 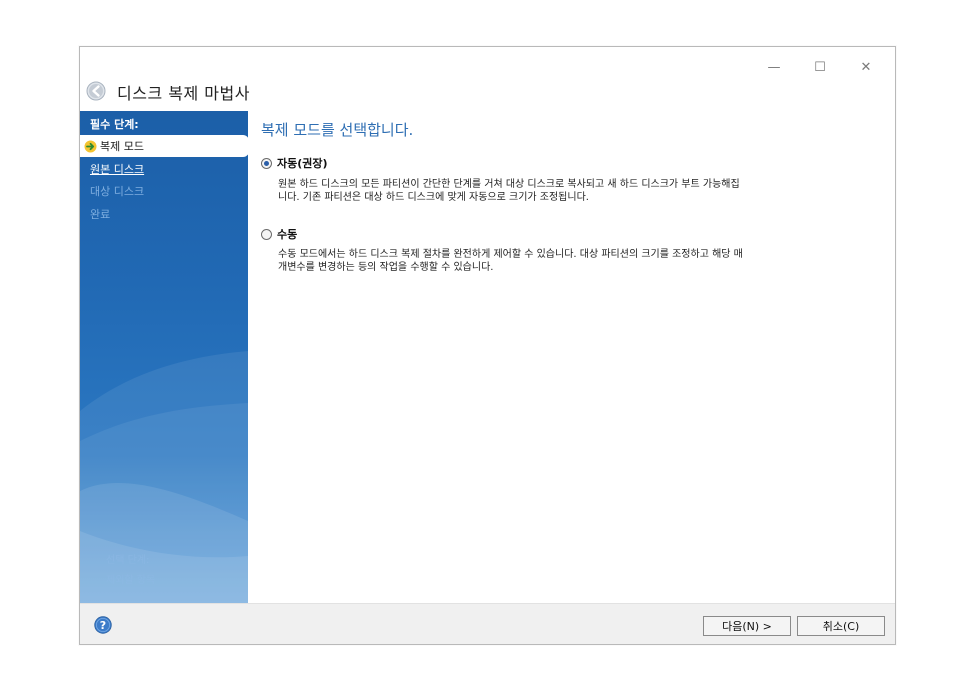 What do you see at coordinates (487, 78) in the screenshot?
I see `title-bar: — ☐ ✕ 디스크 복제 마법사` at bounding box center [487, 78].